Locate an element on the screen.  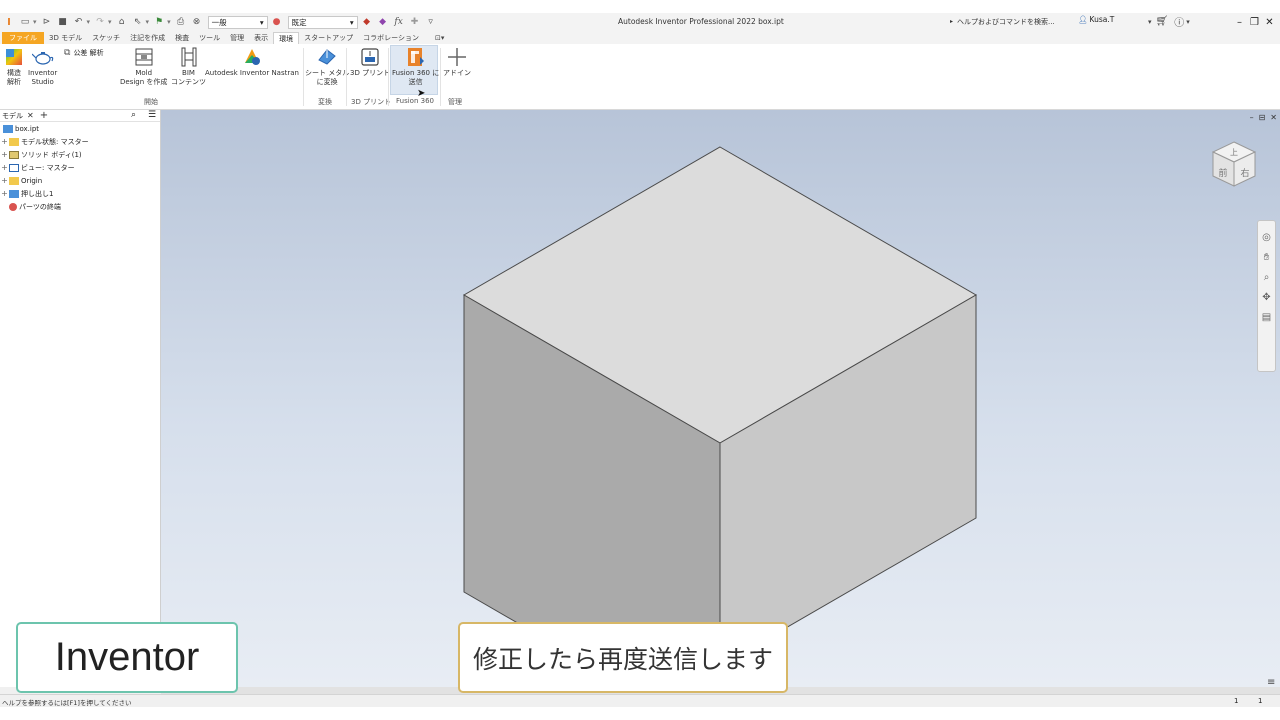
style-dropdown: 一般 ▾ is located at coordinates (237, 22).